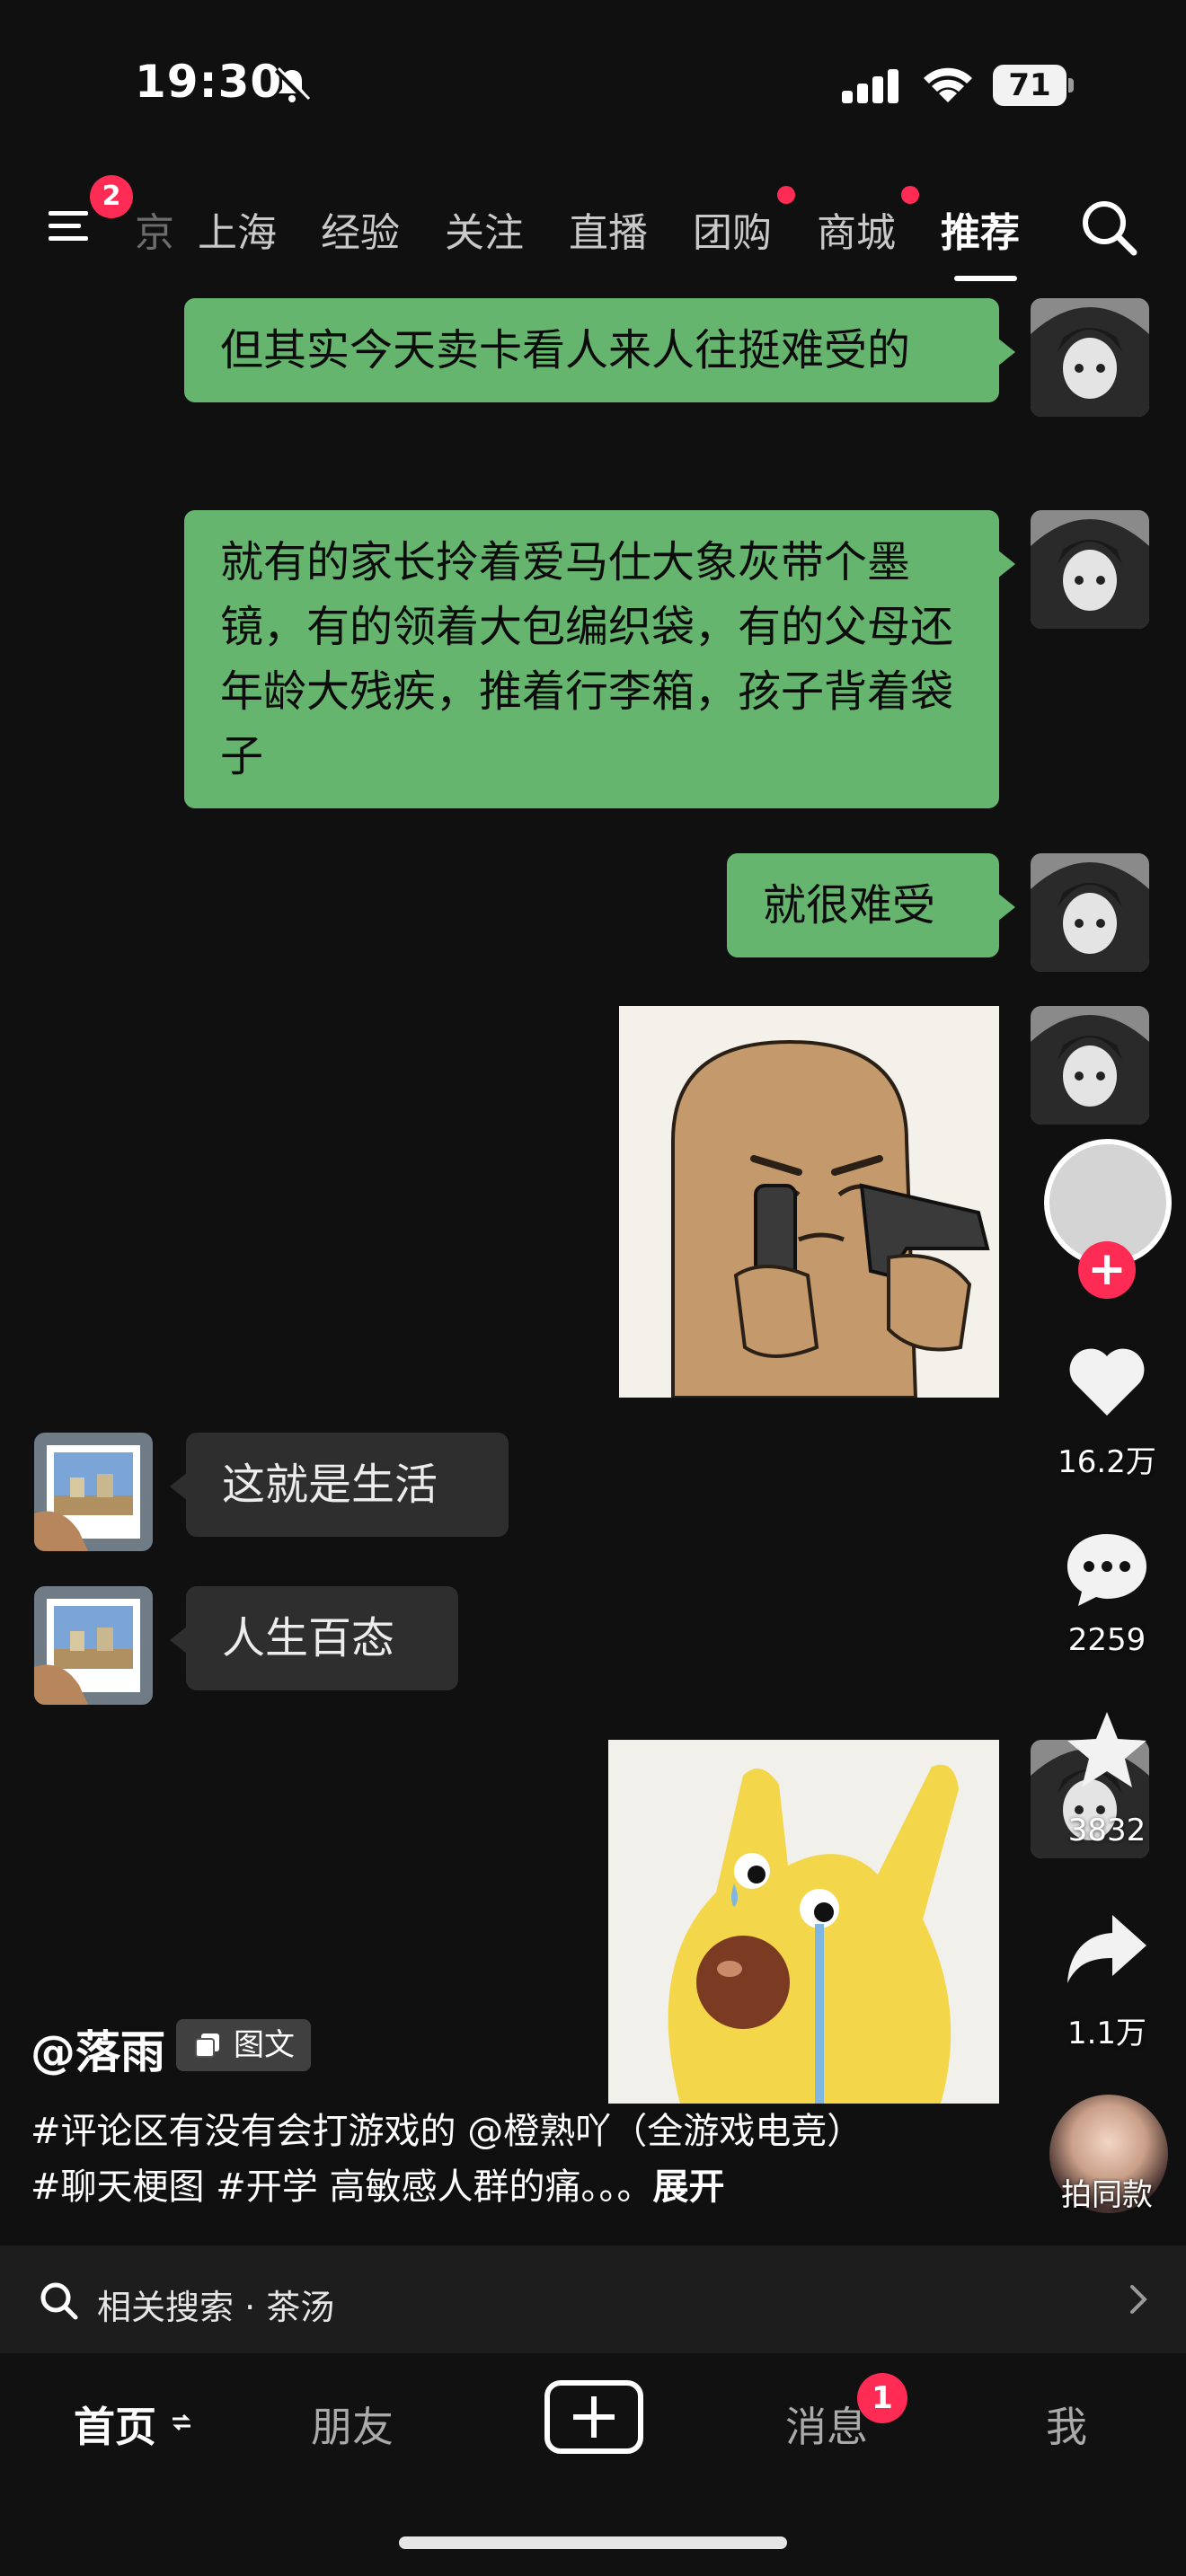  What do you see at coordinates (593, 2417) in the screenshot?
I see `create-post-button` at bounding box center [593, 2417].